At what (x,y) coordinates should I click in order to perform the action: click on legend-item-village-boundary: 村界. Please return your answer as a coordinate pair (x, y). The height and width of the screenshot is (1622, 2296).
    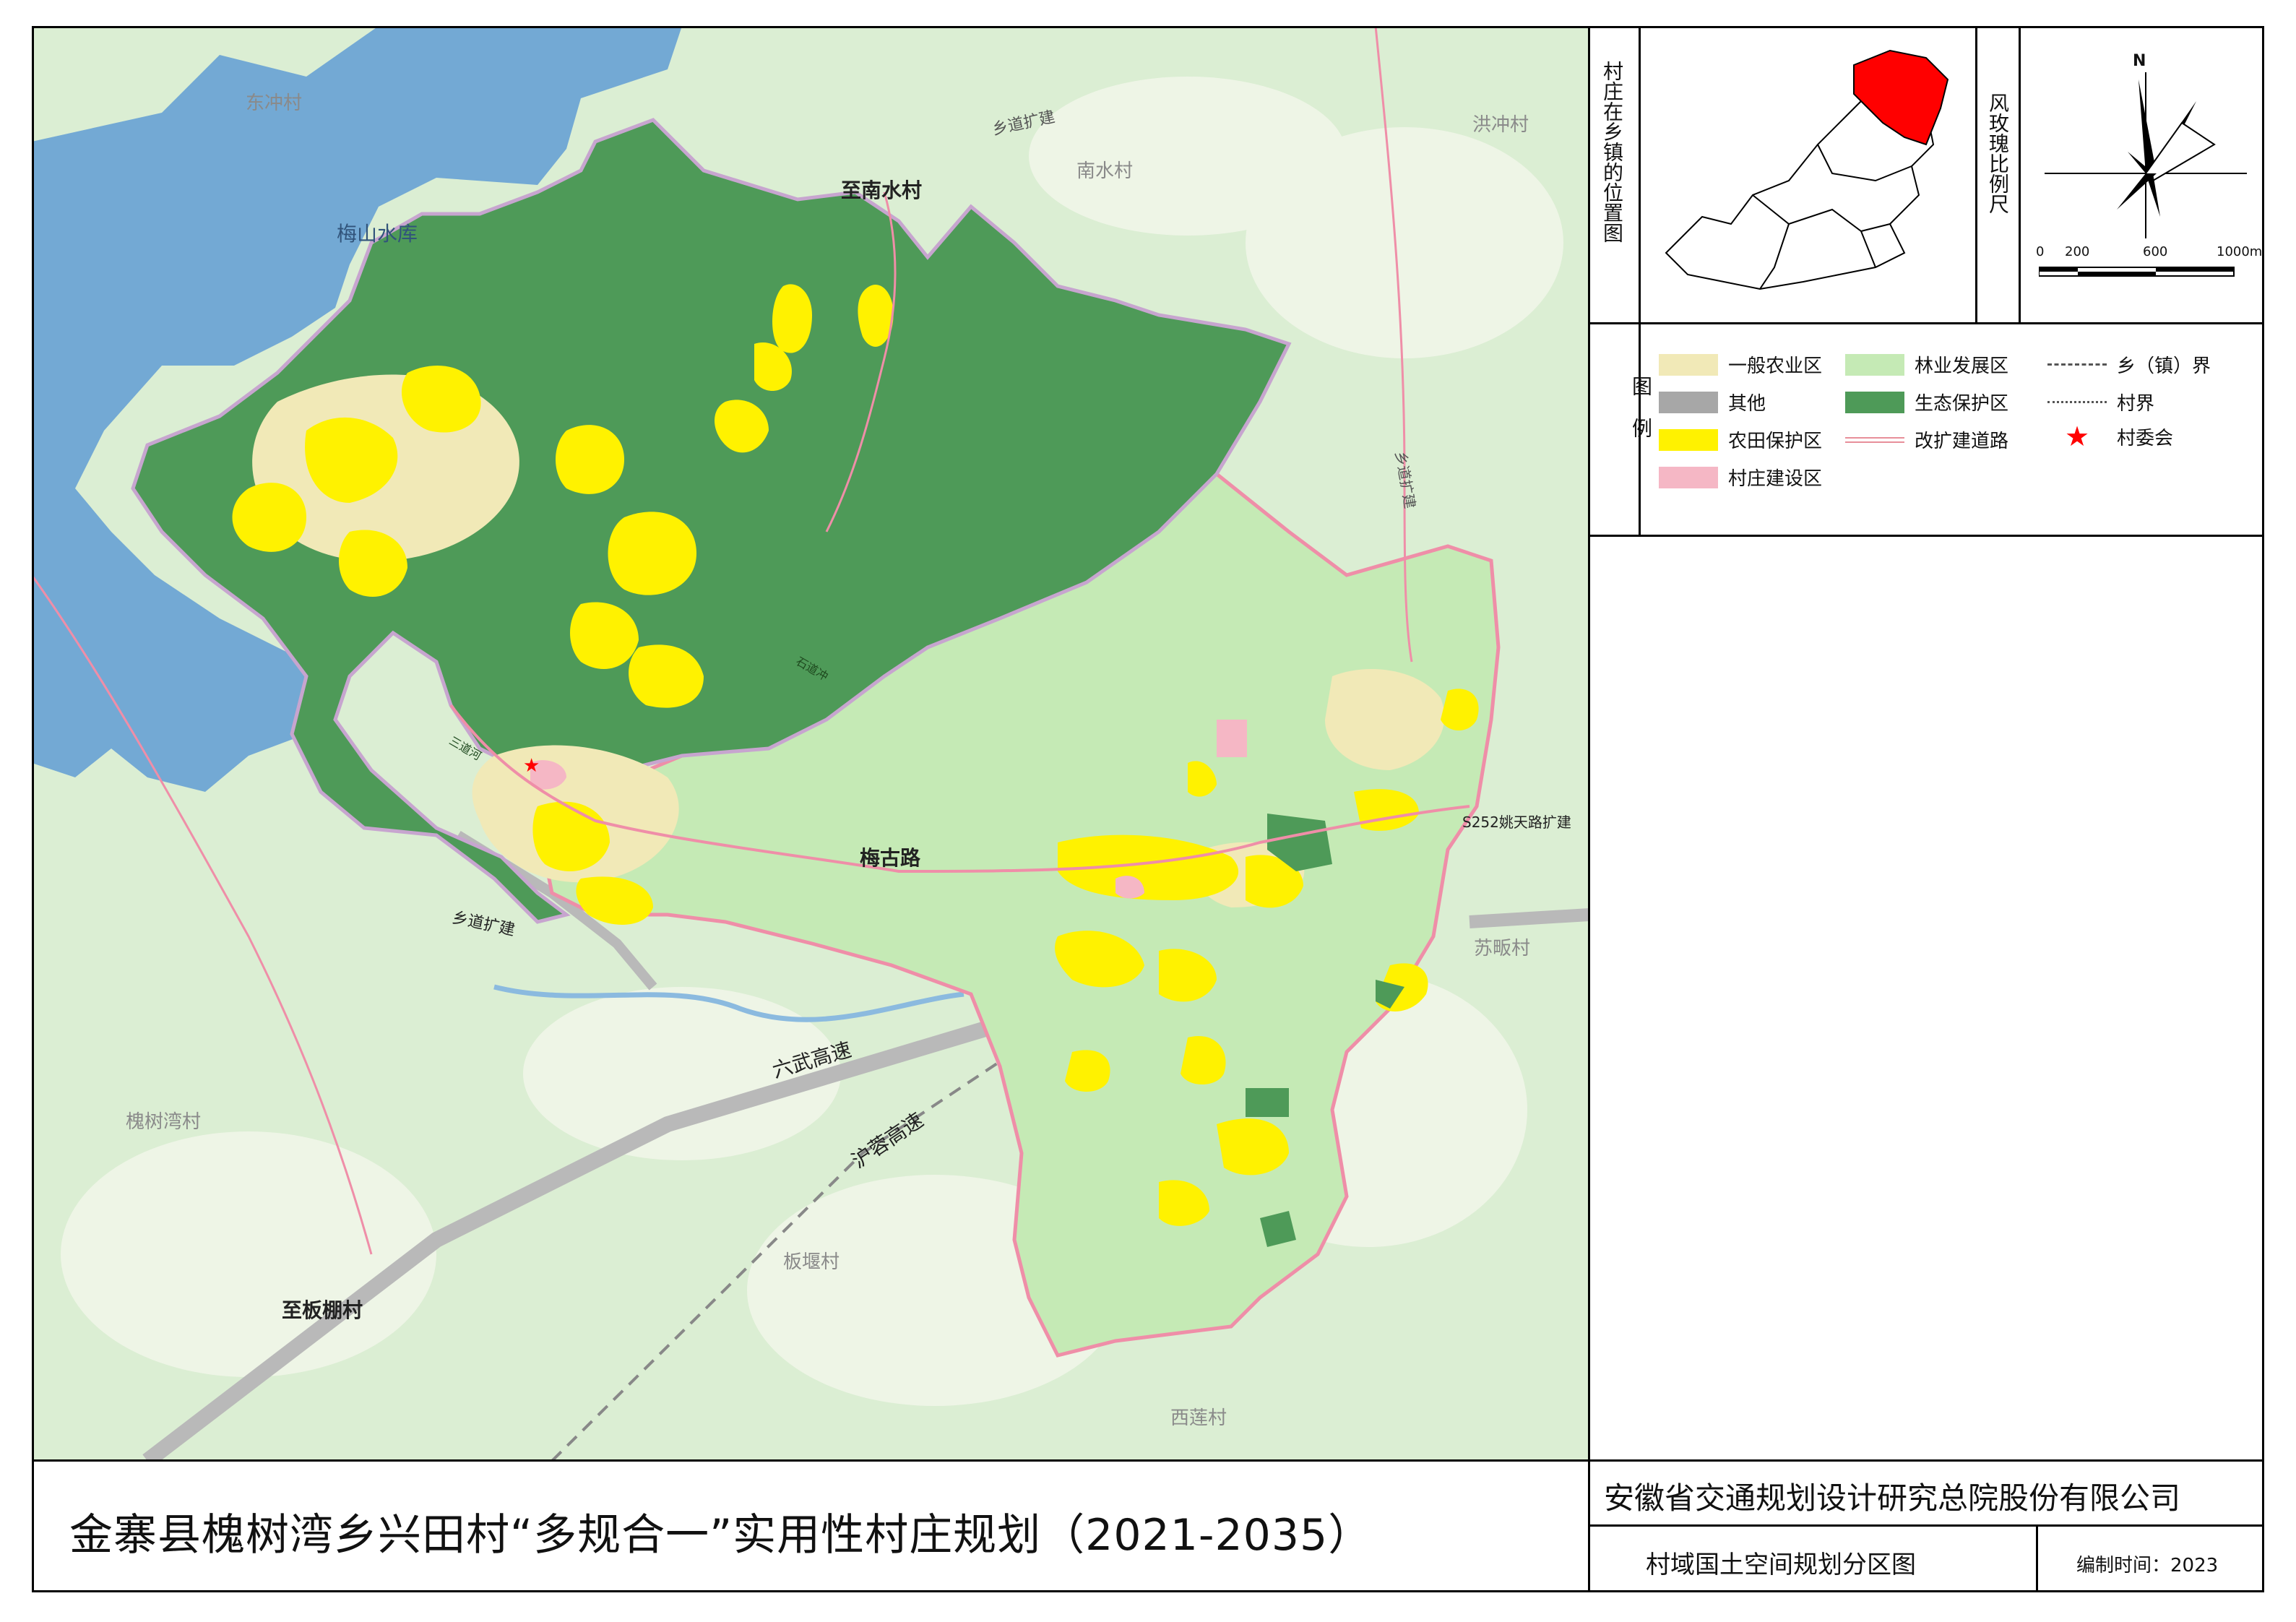
    Looking at the image, I should click on (2100, 402).